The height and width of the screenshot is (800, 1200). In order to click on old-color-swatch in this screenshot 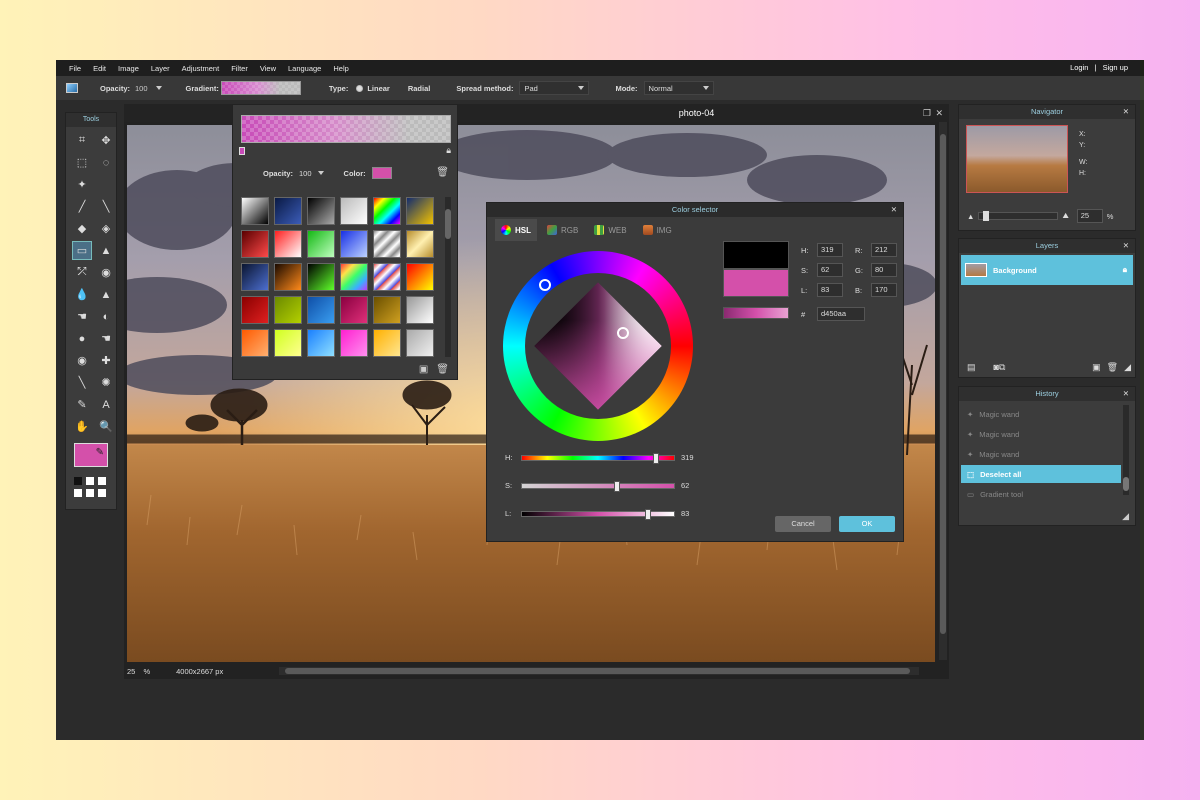, I will do `click(756, 255)`.